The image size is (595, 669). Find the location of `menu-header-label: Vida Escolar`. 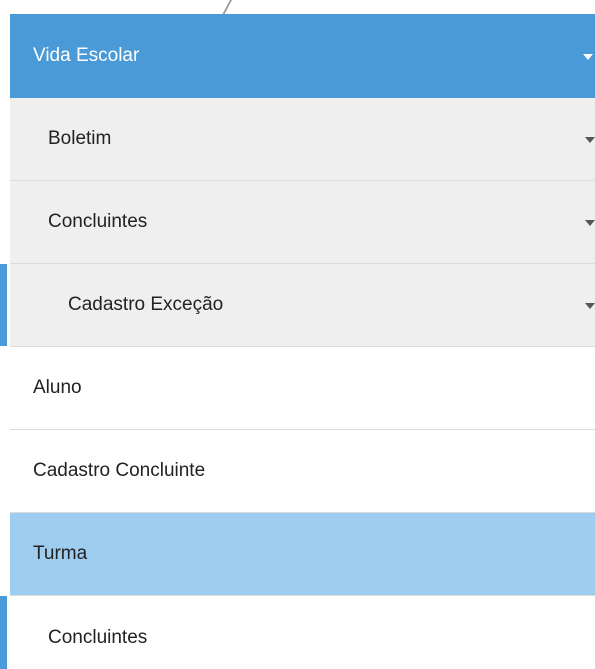

menu-header-label: Vida Escolar is located at coordinates (86, 55).